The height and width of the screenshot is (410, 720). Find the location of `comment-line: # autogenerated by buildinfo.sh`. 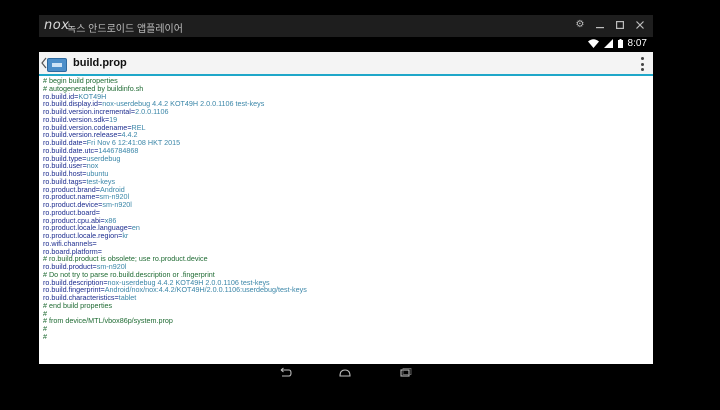

comment-line: # autogenerated by buildinfo.sh is located at coordinates (348, 88).